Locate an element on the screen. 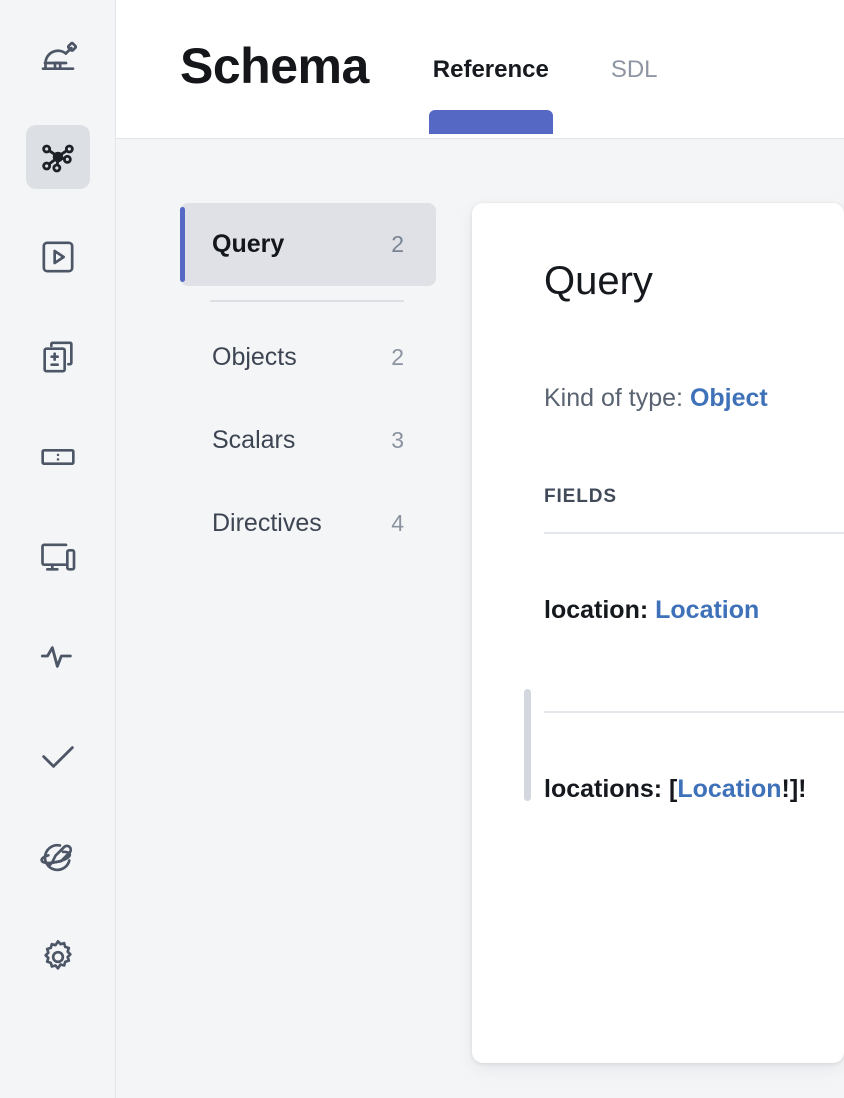 The image size is (844, 1098). type-list-item-label: Objects is located at coordinates (254, 357).